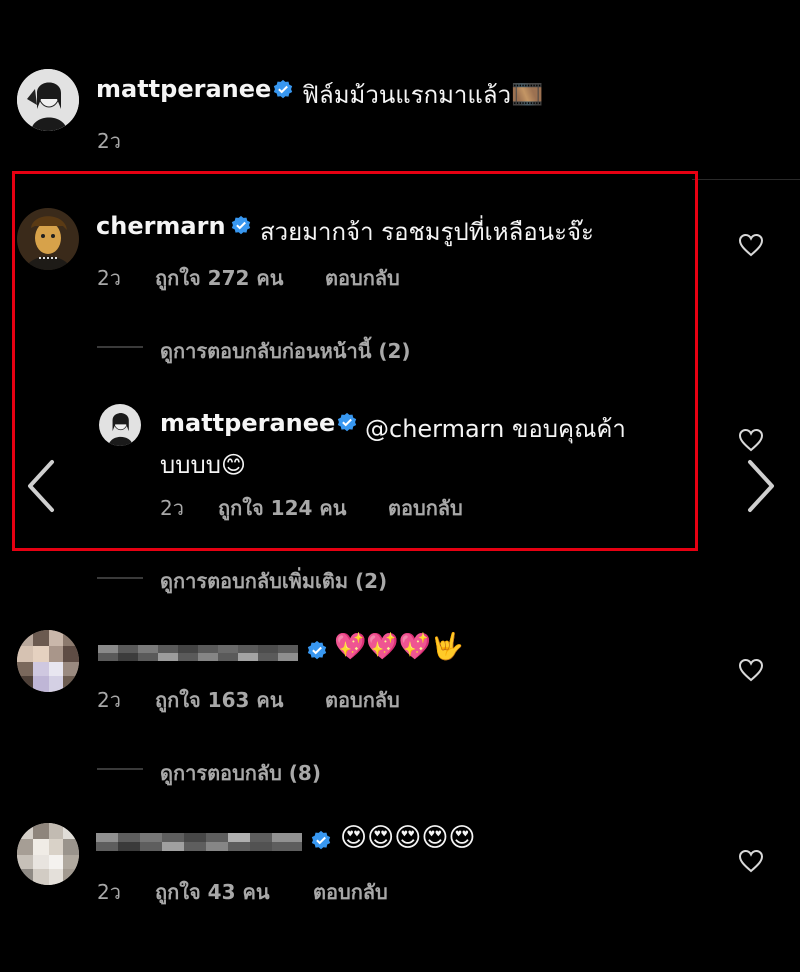 The height and width of the screenshot is (972, 800). I want to click on film-emoji: 🎞️, so click(527, 95).